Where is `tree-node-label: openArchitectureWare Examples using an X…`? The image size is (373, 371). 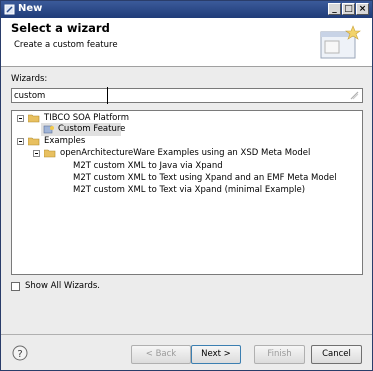
tree-node-label: openArchitectureWare Examples using an X… is located at coordinates (185, 153).